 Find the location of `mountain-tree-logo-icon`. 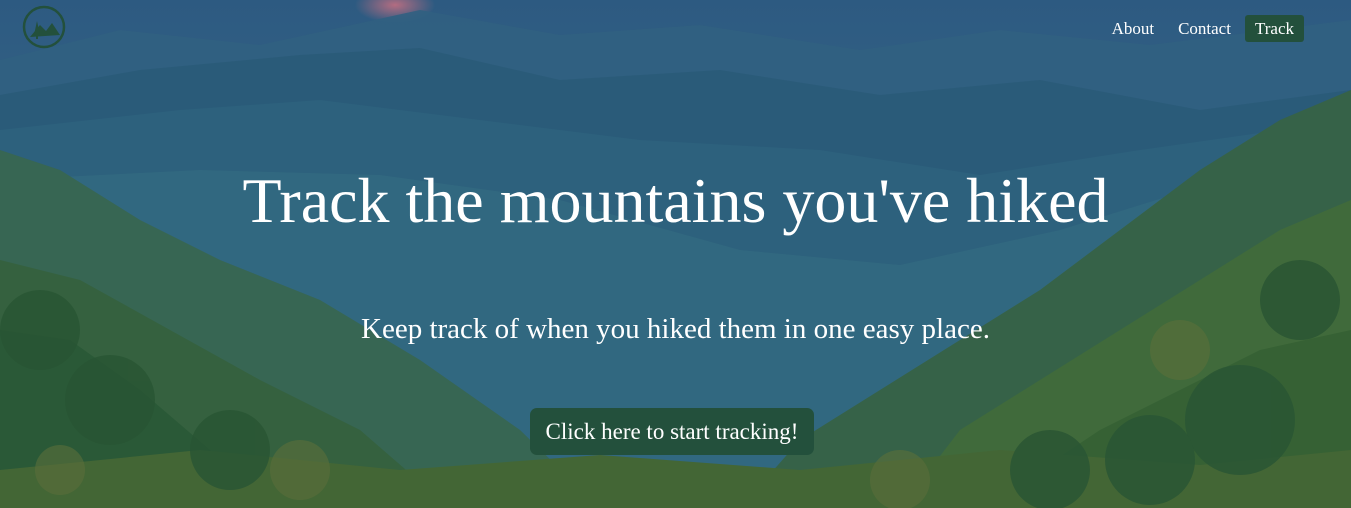

mountain-tree-logo-icon is located at coordinates (44, 27).